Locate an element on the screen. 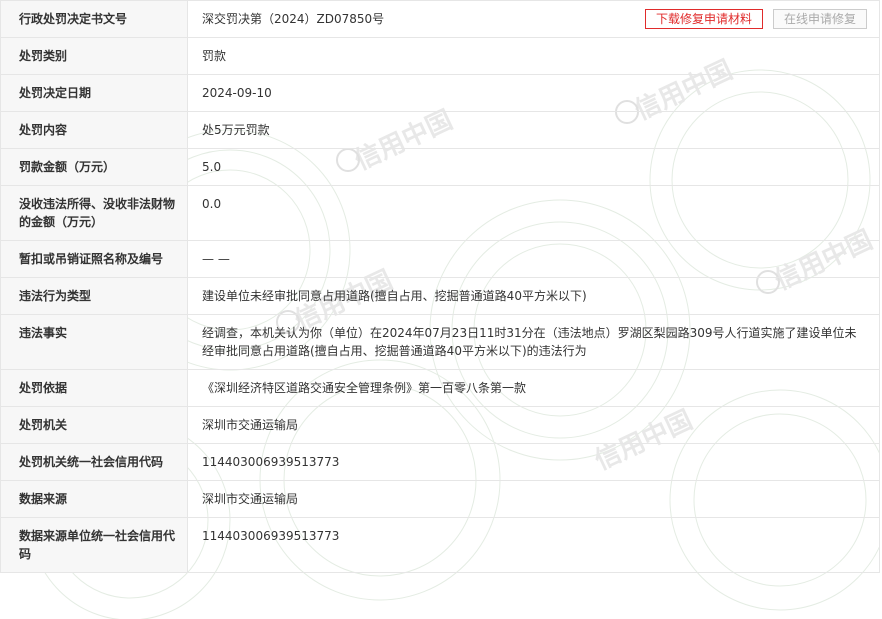 The image size is (882, 619). row-penalty-authority: 处罚机关 深圳市交通运输局 is located at coordinates (440, 425).